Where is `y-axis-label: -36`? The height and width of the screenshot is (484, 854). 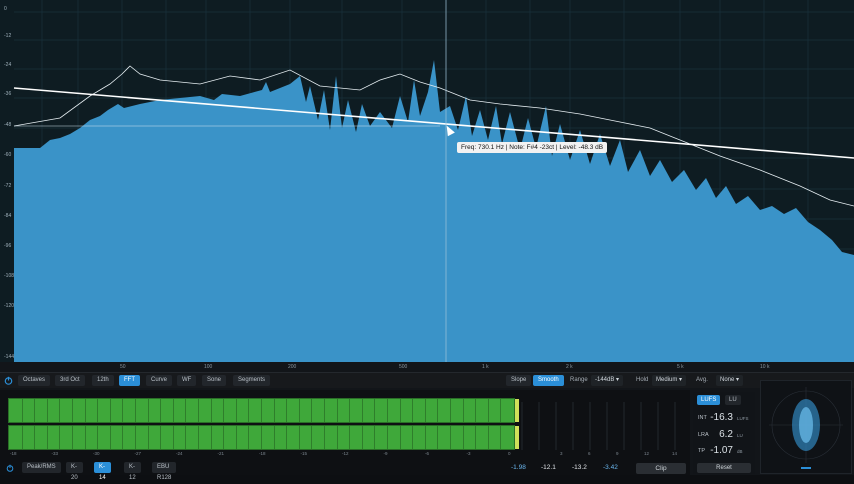 y-axis-label: -36 is located at coordinates (8, 94).